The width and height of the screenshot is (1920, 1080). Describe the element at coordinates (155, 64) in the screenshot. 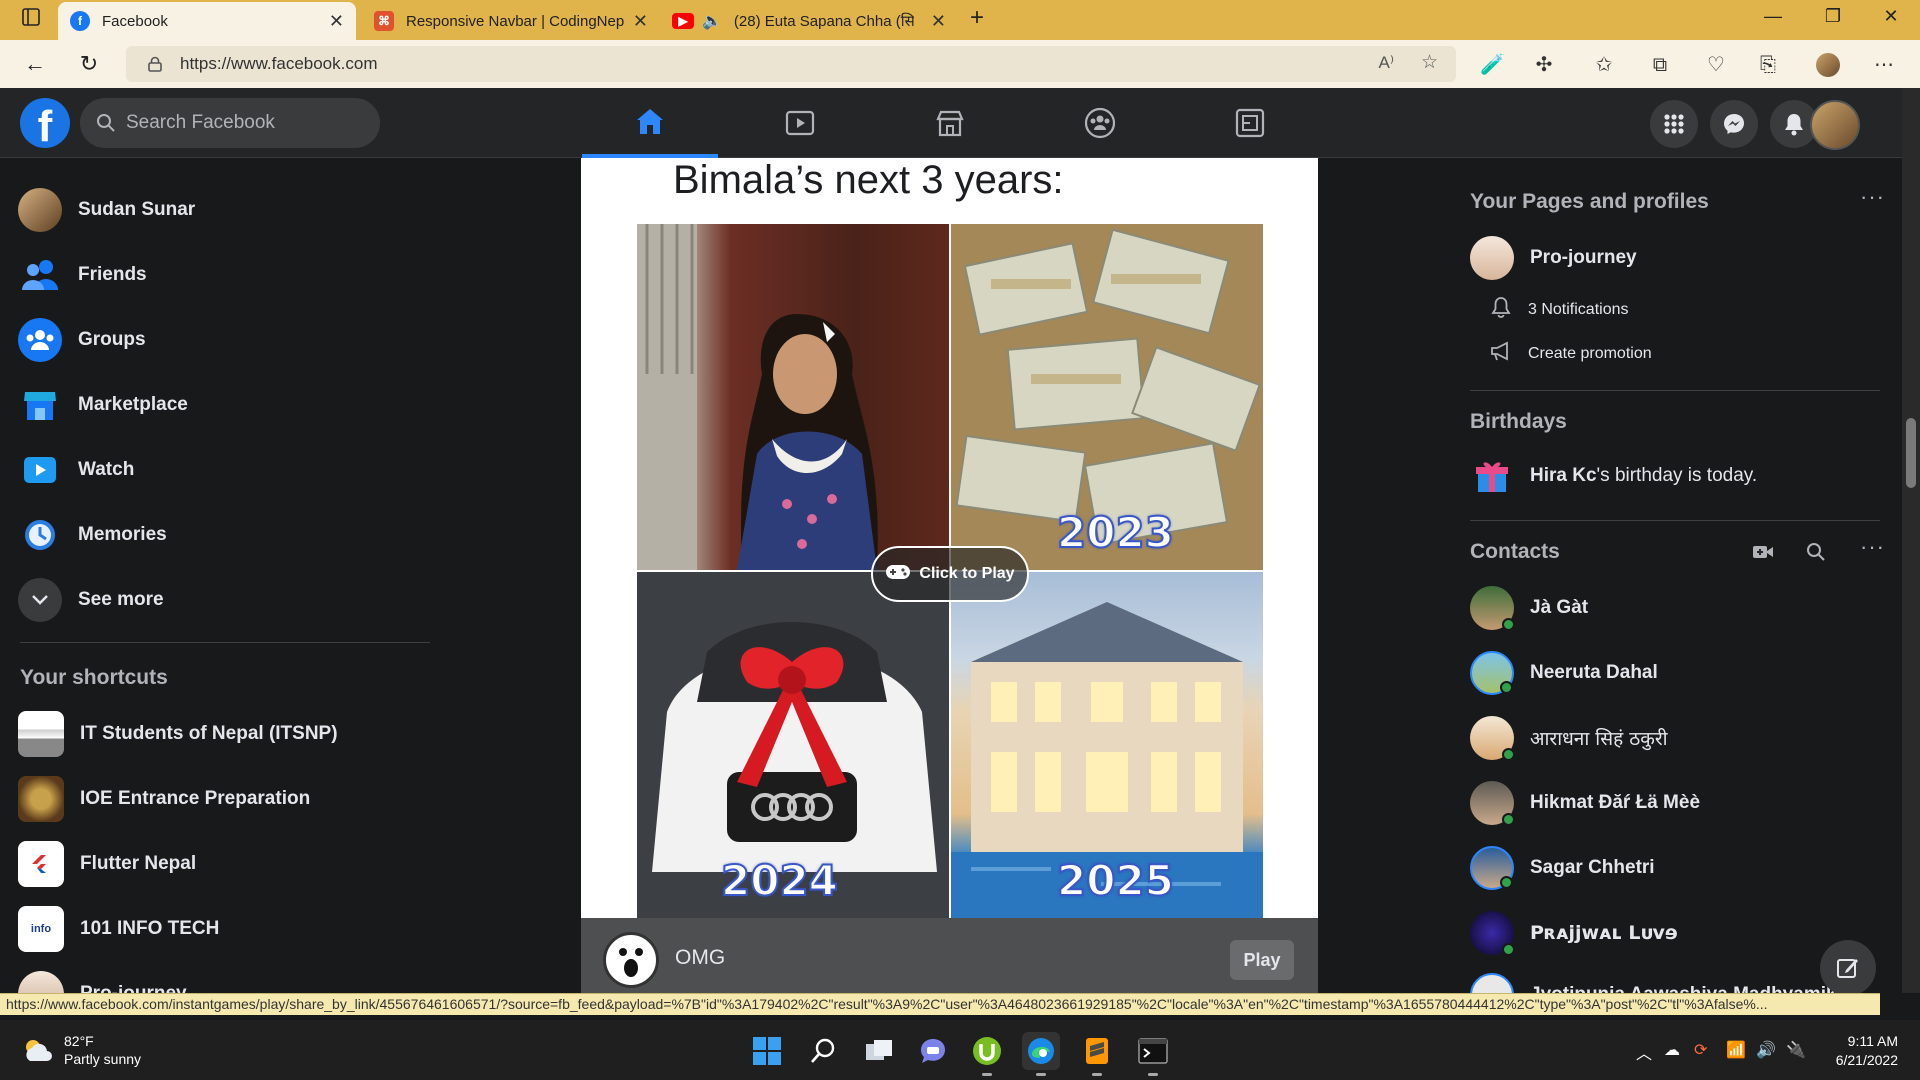

I see `lock-icon` at that location.